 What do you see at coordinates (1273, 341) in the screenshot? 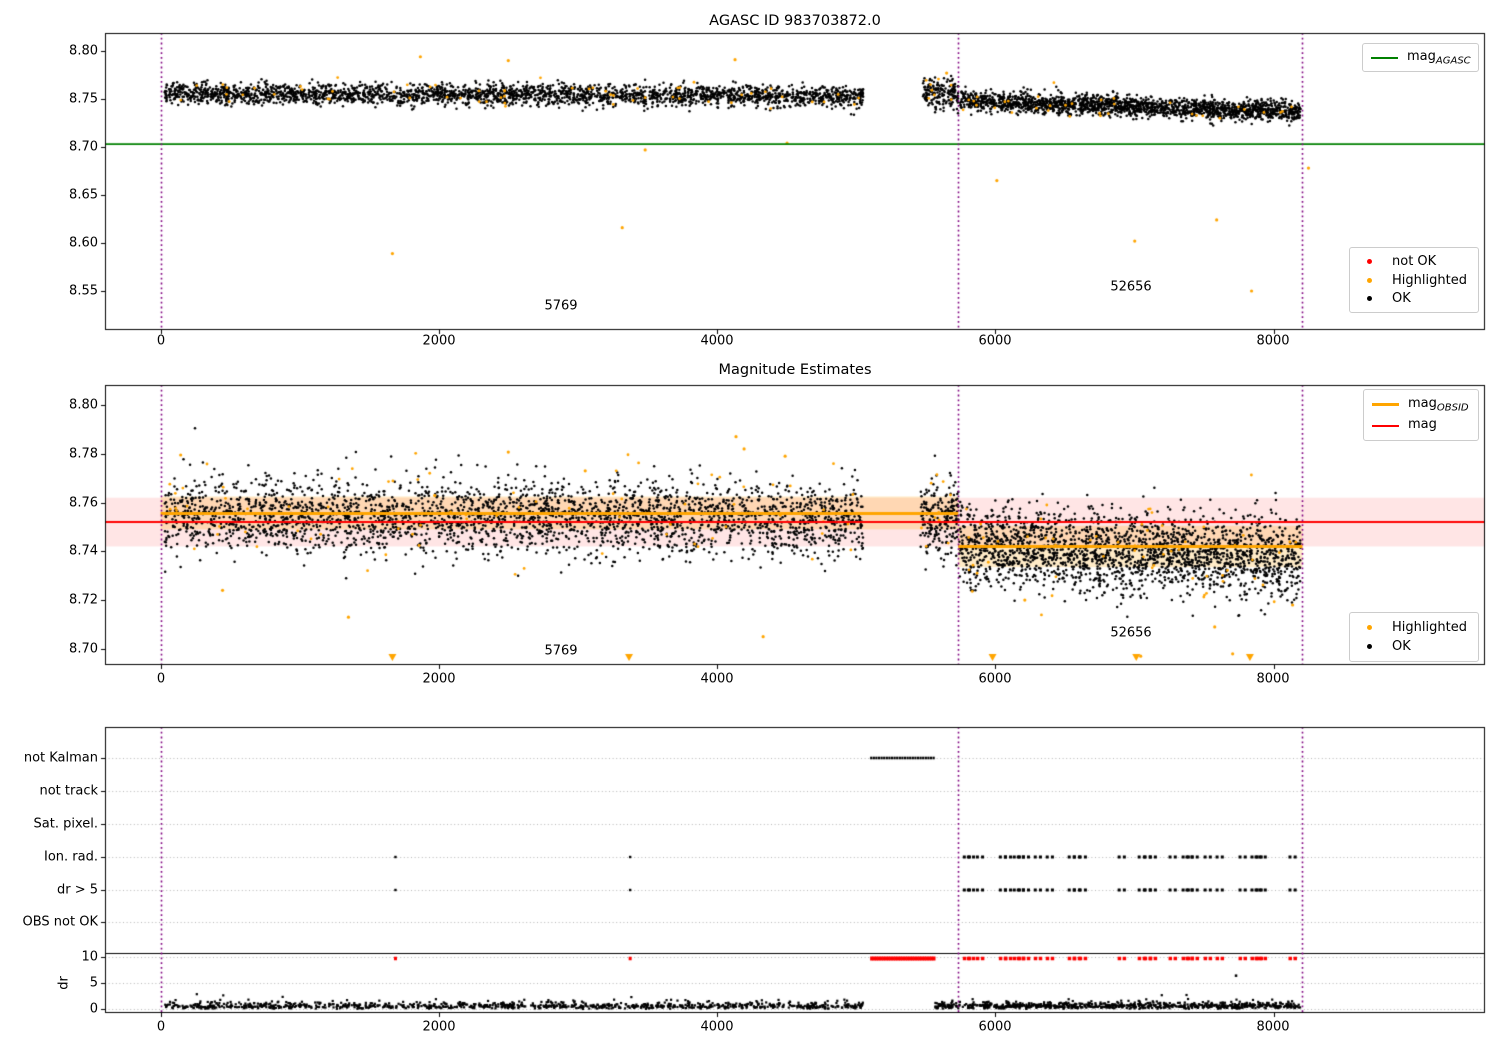
I see `plot1-xtick-4: 8000` at bounding box center [1273, 341].